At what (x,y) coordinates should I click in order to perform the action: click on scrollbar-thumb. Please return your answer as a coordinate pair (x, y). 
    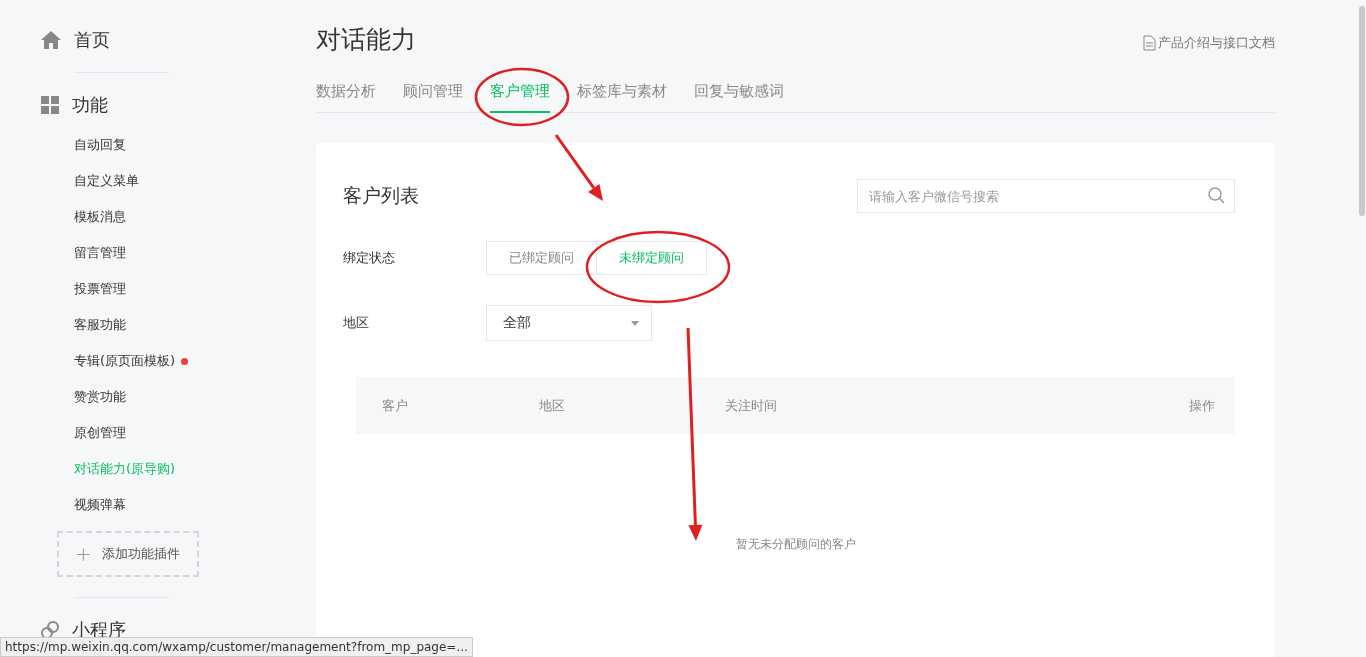
    Looking at the image, I should click on (1362, 111).